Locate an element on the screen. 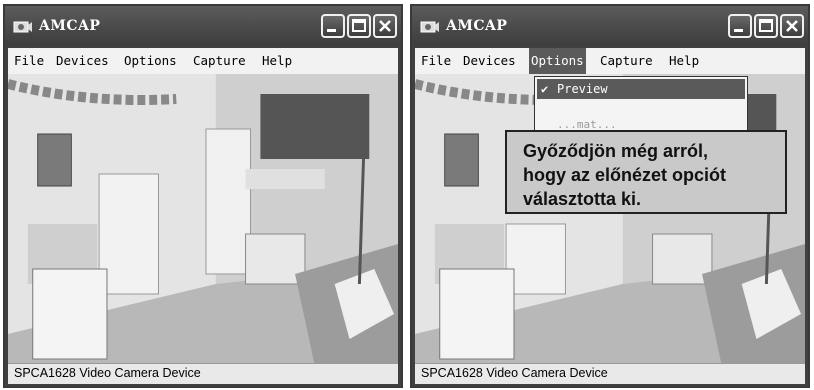  menu-item-preview: ✔ Preview is located at coordinates (641, 89).